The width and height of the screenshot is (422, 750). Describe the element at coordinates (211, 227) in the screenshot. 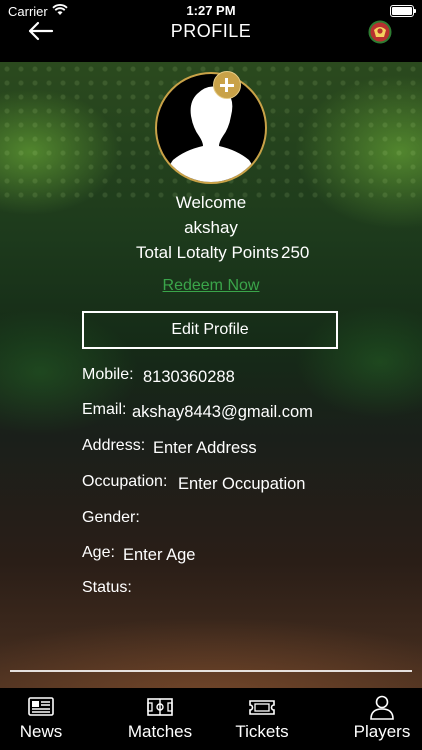

I see `username: akshay` at that location.